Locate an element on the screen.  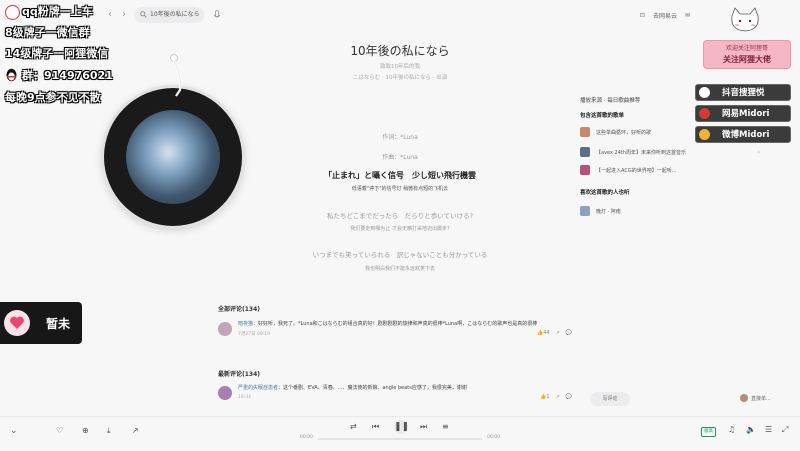
playlist-item: 【avex 24th周年】未来你听到这首音乐 › is located at coordinates (670, 152).